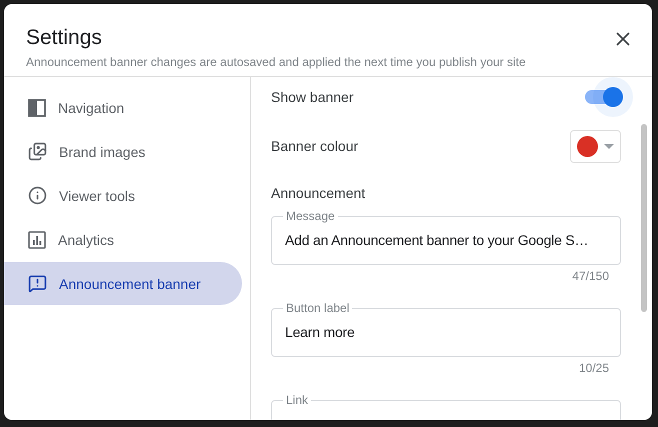  Describe the element at coordinates (123, 283) in the screenshot. I see `sidebar-item: Announcement banner` at that location.